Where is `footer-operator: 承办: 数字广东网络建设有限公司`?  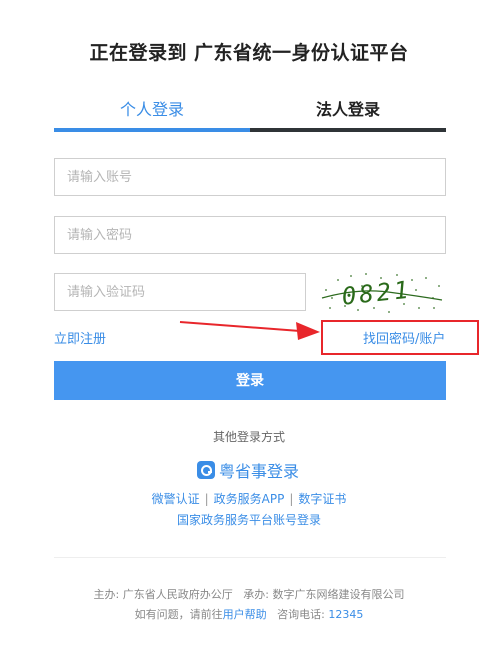
footer-operator: 承办: 数字广东网络建设有限公司 is located at coordinates (324, 594).